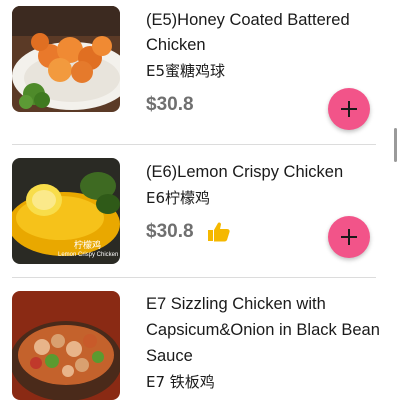 The width and height of the screenshot is (400, 400). What do you see at coordinates (186, 71) in the screenshot?
I see `item-name-cn: E5蜜糖鸡球` at bounding box center [186, 71].